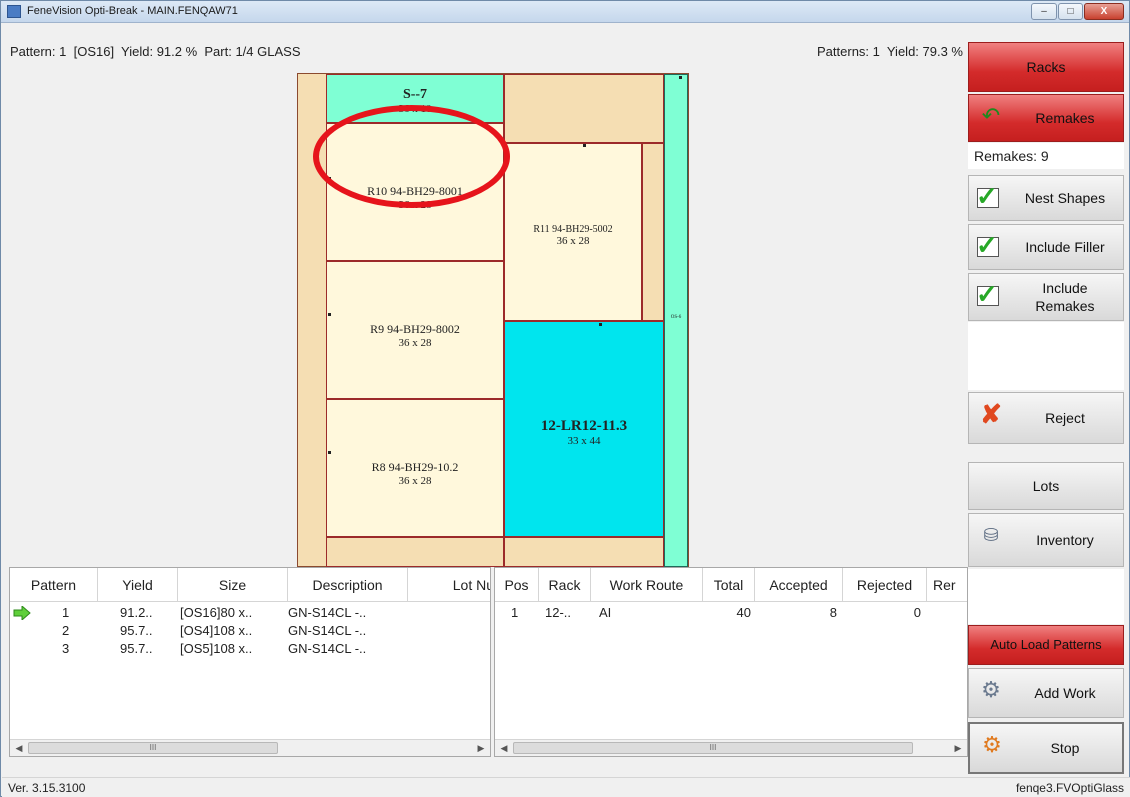 Image resolution: width=1130 pixels, height=797 pixels. I want to click on col-yield: Yield, so click(138, 585).